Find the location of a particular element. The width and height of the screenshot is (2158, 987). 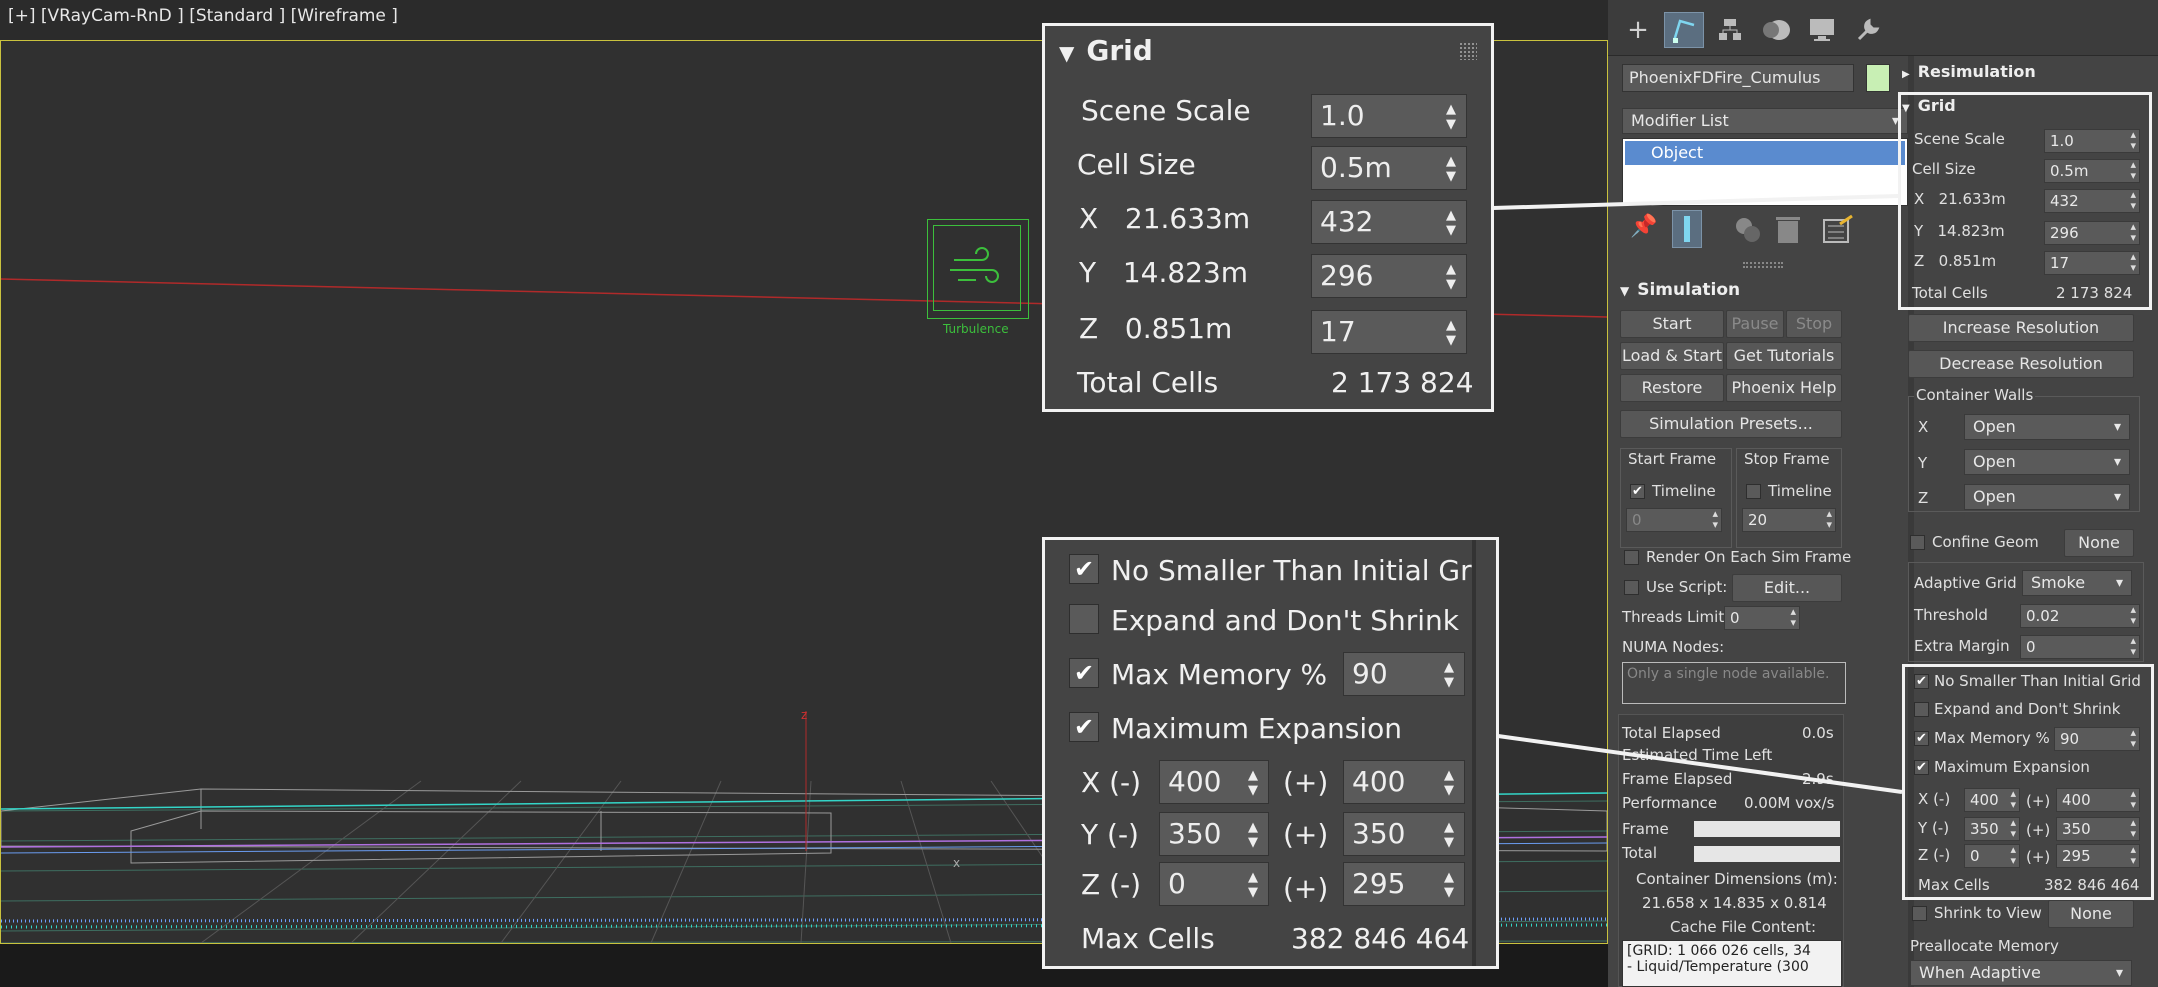

container-dims-label: Container Dimensions (m): is located at coordinates (1737, 879).